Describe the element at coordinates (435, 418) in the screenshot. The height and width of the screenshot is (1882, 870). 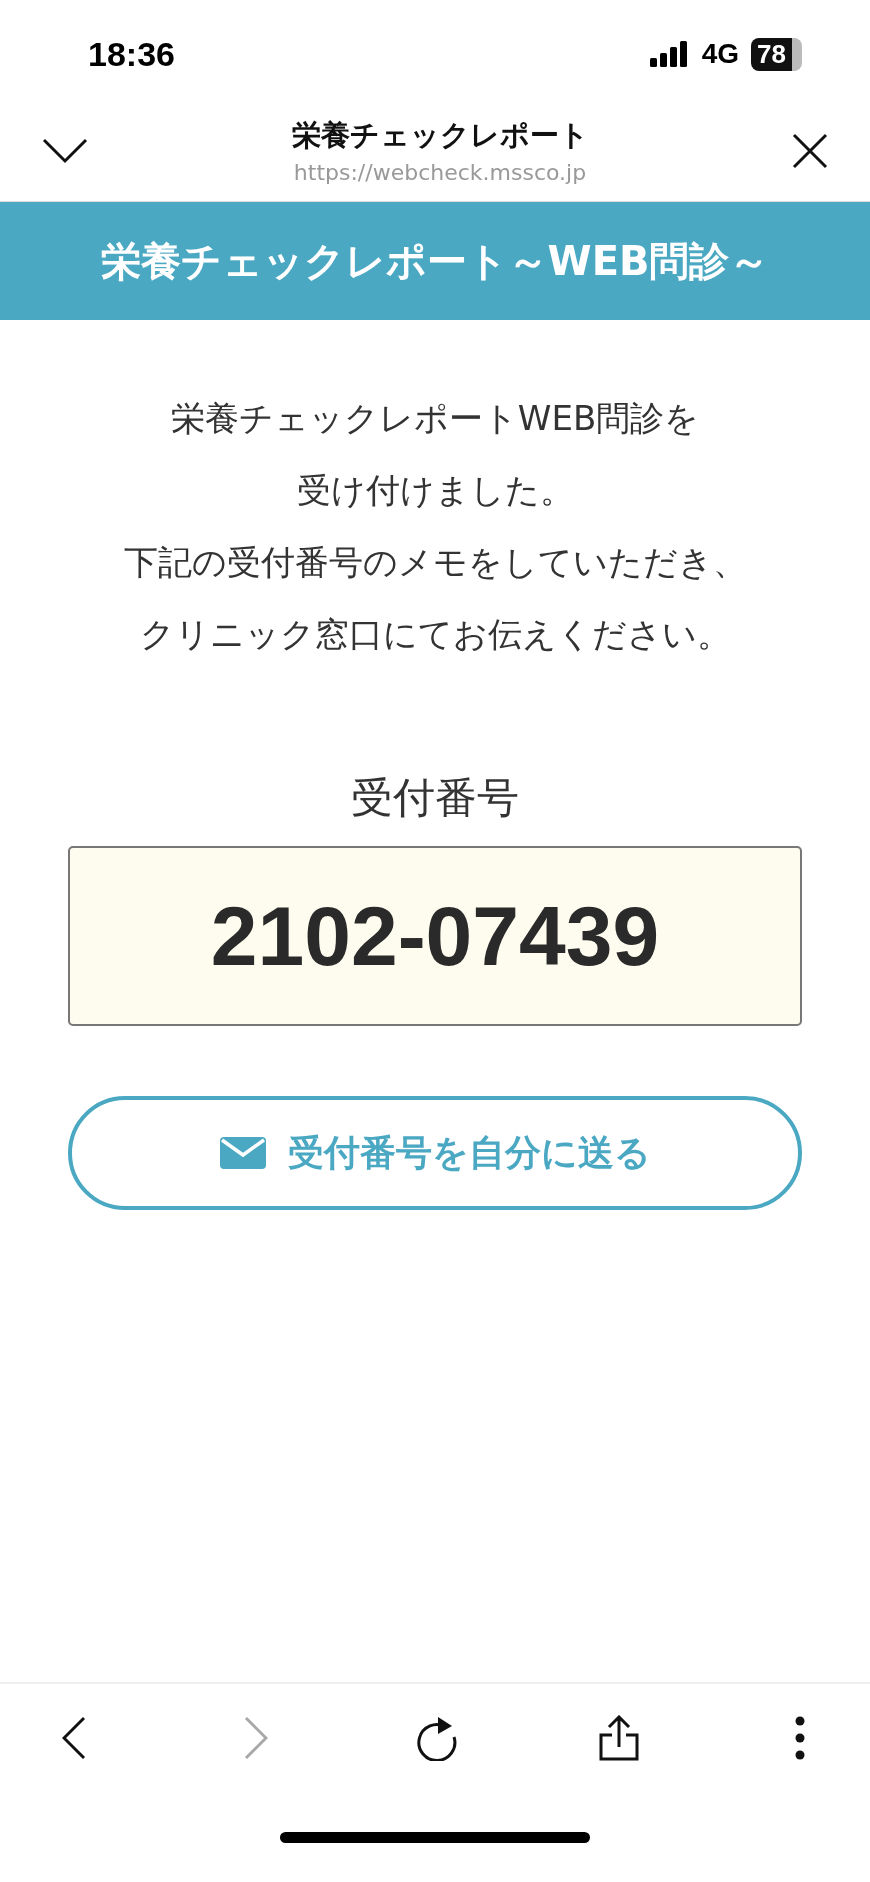
I see `message-text: 栄養チェックレポートWEB問診を` at that location.